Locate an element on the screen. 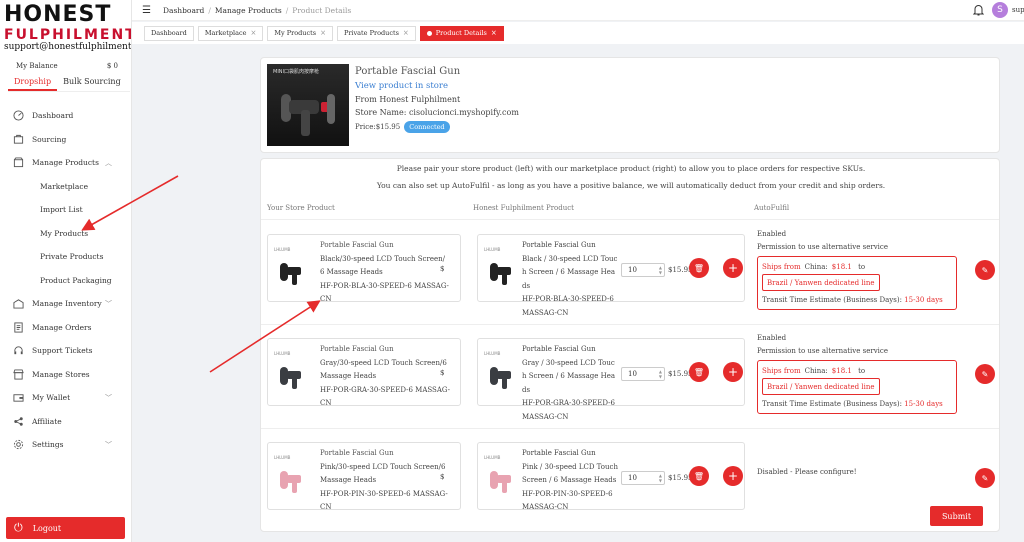  store-product-sku: HF-POR-PIN-30-SPEED-6 MASSAG-CN is located at coordinates (384, 500).